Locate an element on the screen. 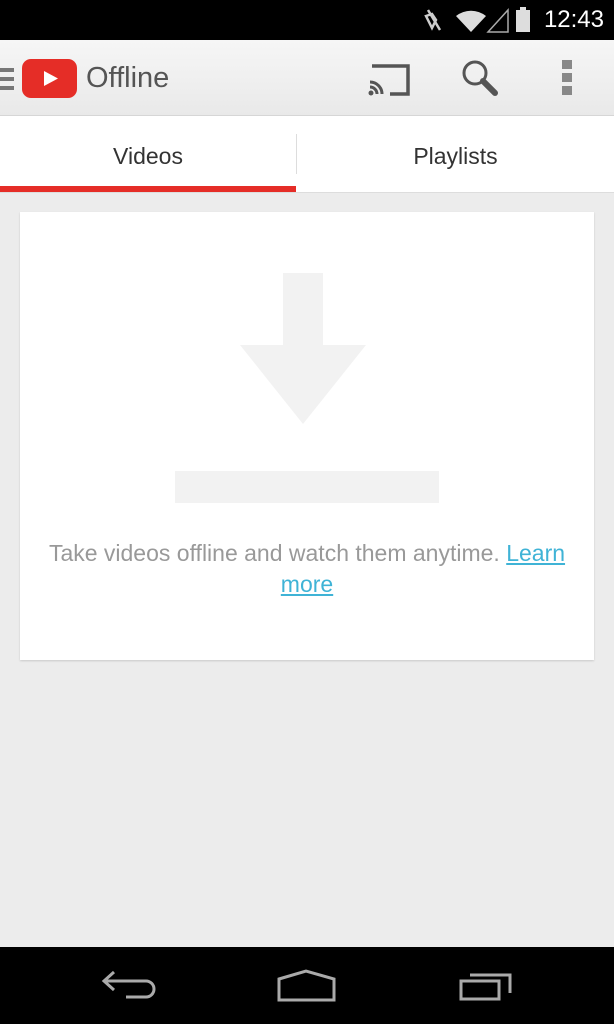  home-icon is located at coordinates (307, 986).